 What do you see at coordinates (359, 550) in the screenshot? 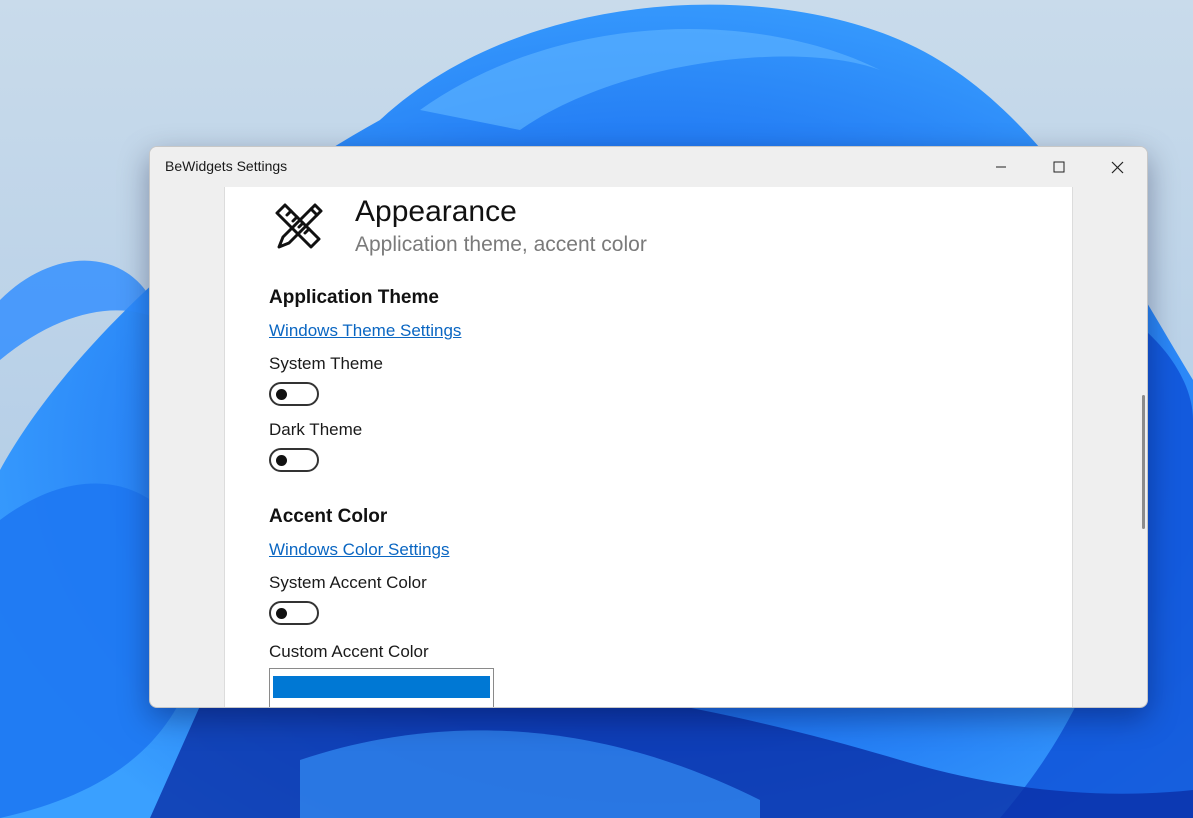
I see `windows-color-settings-link: Windows Color Settings` at bounding box center [359, 550].